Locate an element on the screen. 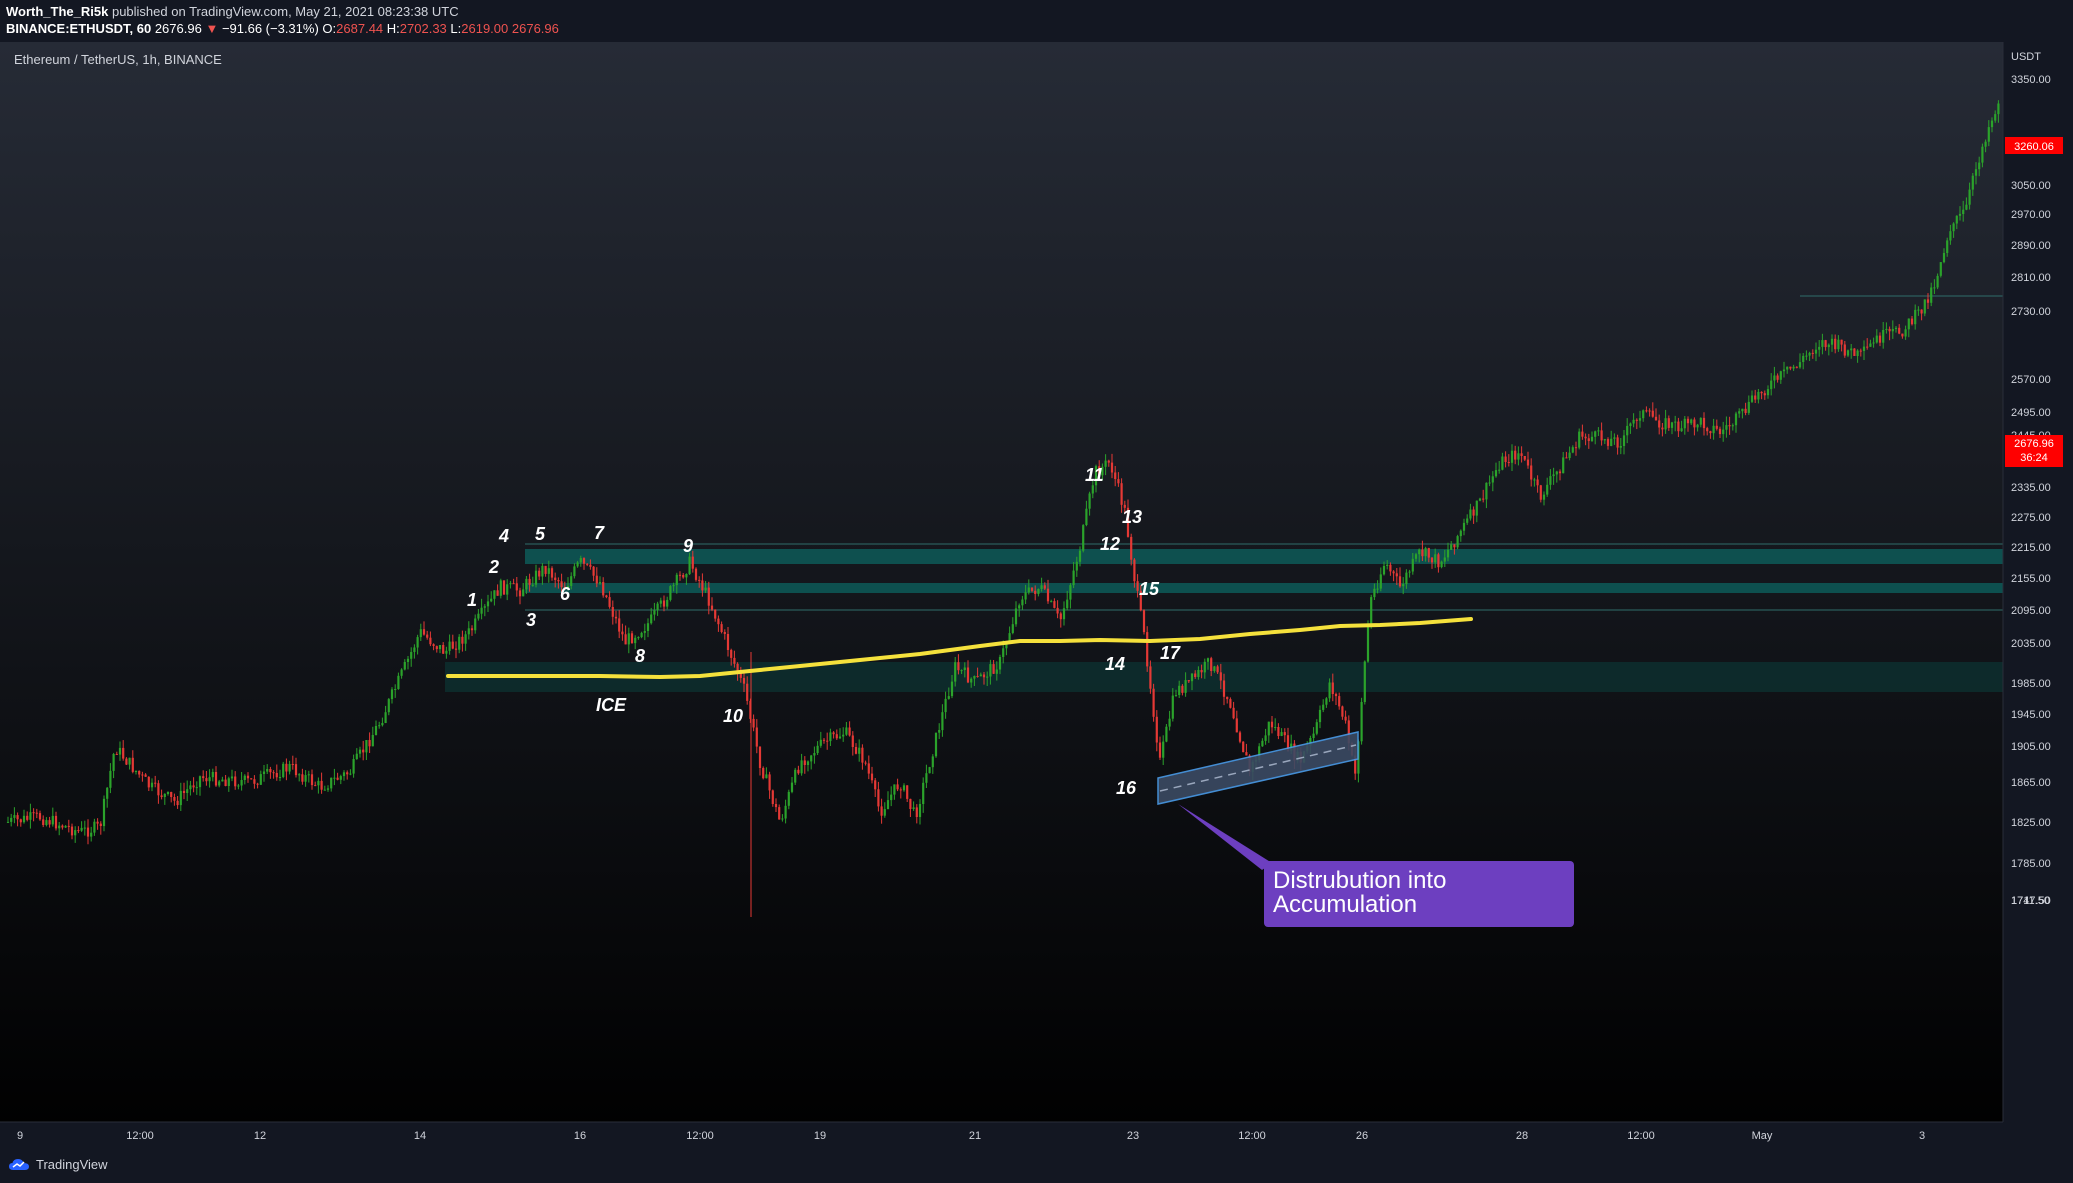 The image size is (2073, 1183). author-name: Worth_The_Ri5k is located at coordinates (57, 11).